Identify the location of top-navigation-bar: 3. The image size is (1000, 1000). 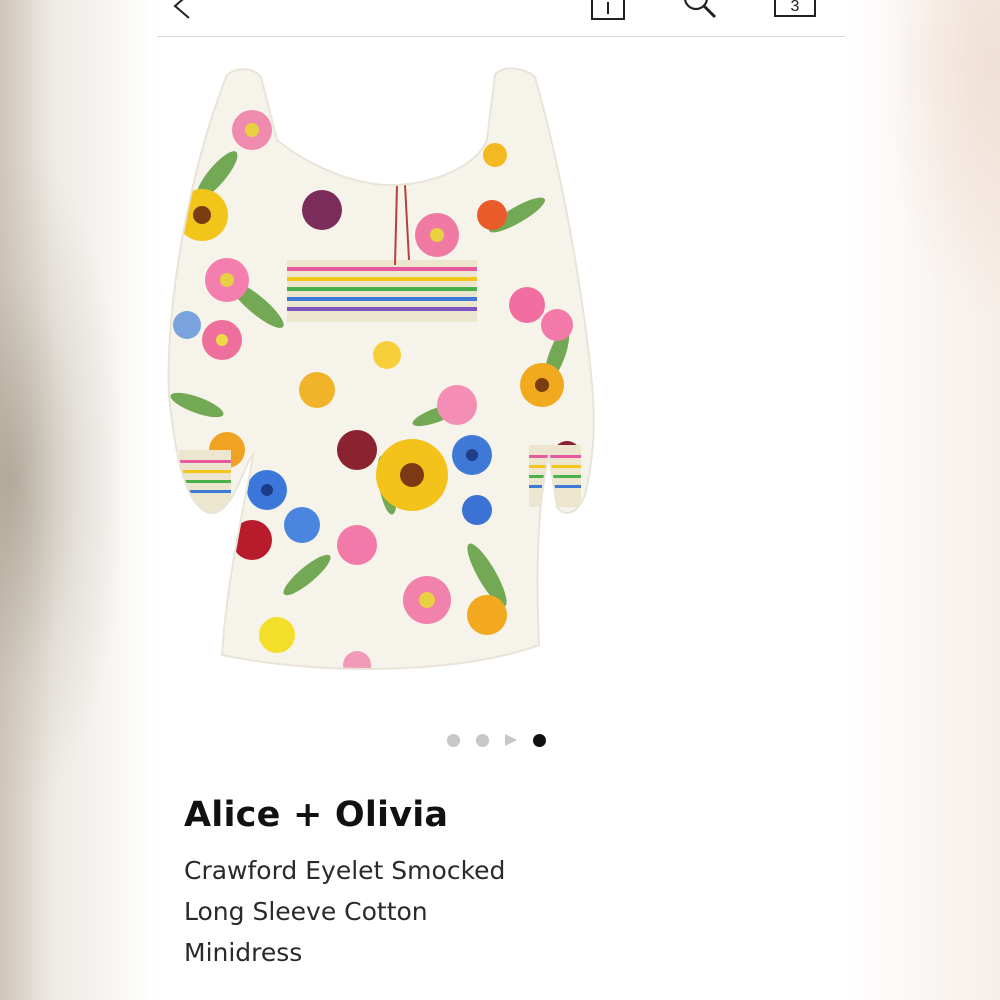
(501, 18).